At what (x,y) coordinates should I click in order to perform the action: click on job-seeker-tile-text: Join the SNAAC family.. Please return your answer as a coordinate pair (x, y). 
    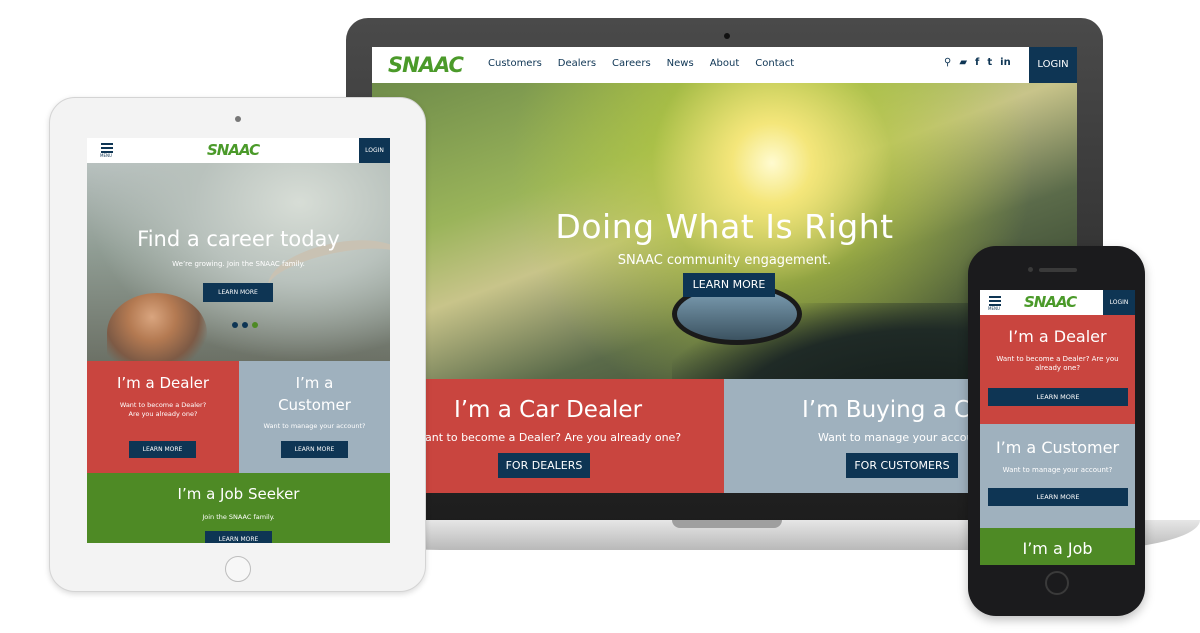
    Looking at the image, I should click on (238, 517).